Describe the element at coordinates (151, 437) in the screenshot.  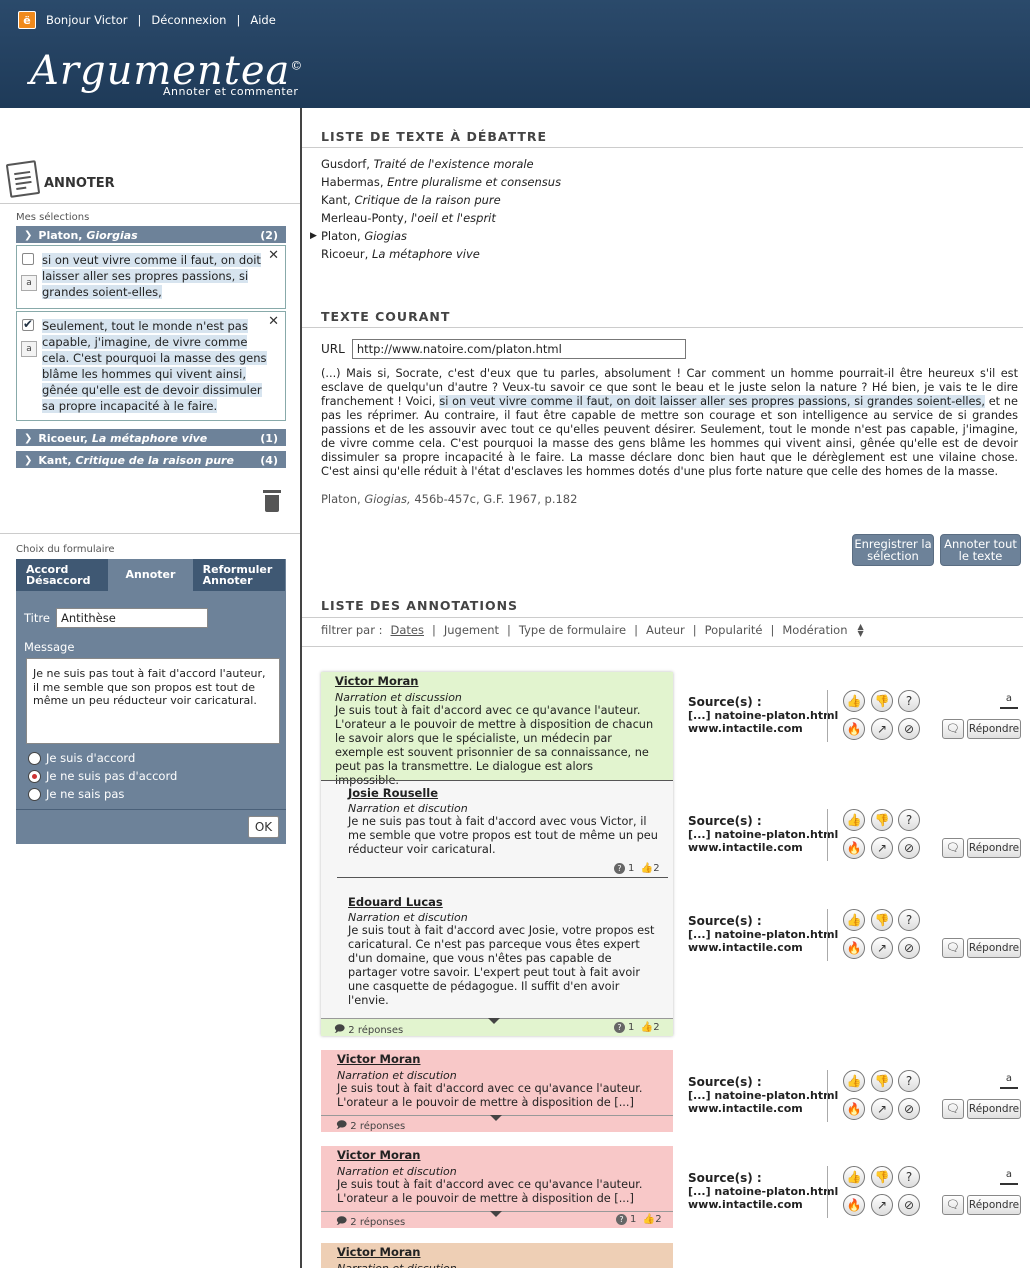
I see `selection-group-ricoeur: ❯ Ricoeur, La métaphore vive (1)` at that location.